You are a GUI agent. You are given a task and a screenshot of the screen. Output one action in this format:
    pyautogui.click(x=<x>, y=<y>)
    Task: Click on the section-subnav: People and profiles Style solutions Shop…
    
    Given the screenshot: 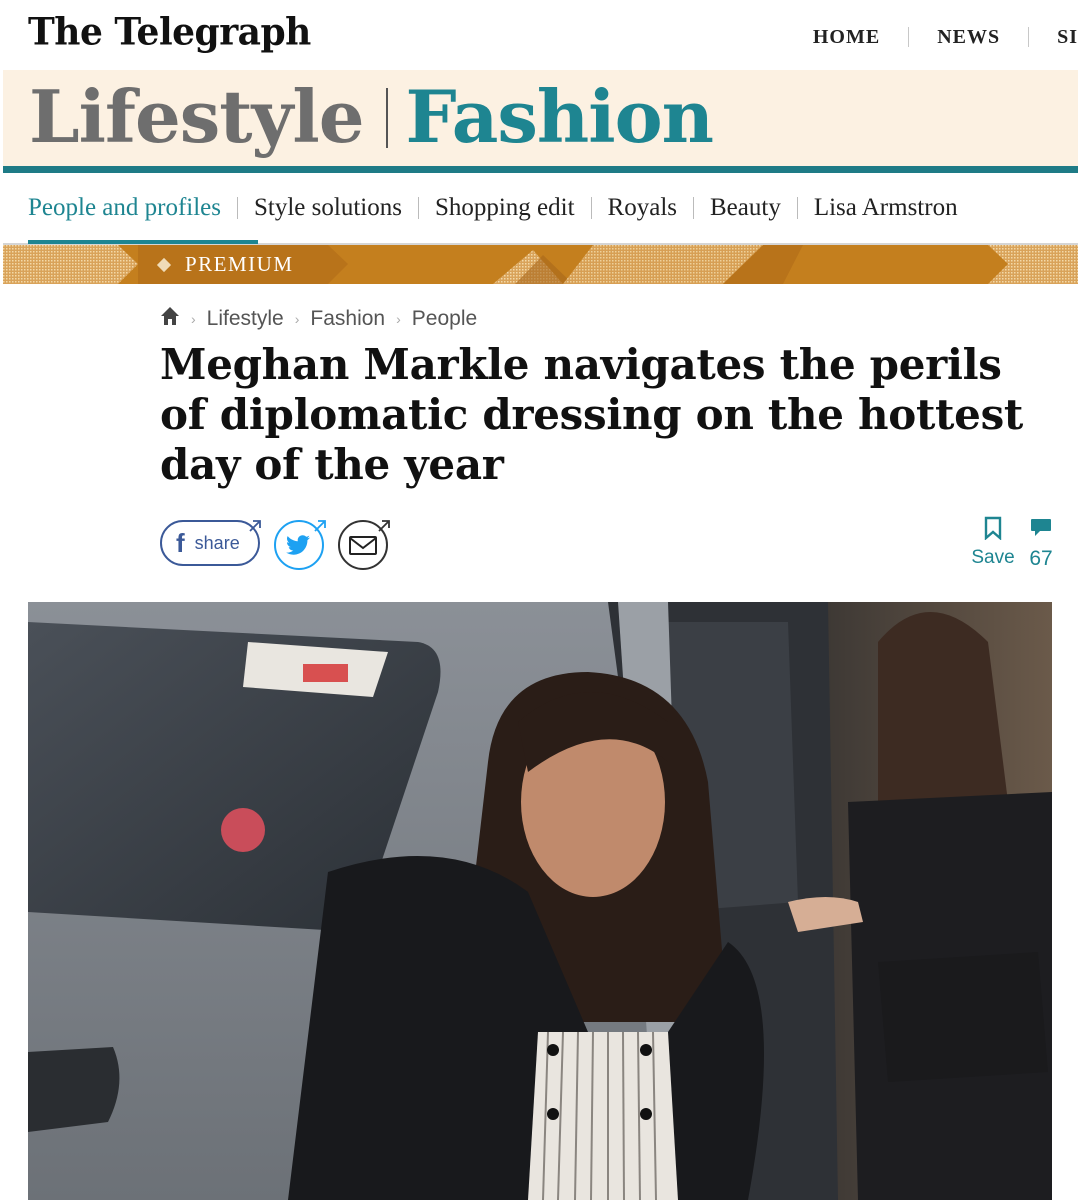 What is the action you would take?
    pyautogui.click(x=493, y=208)
    